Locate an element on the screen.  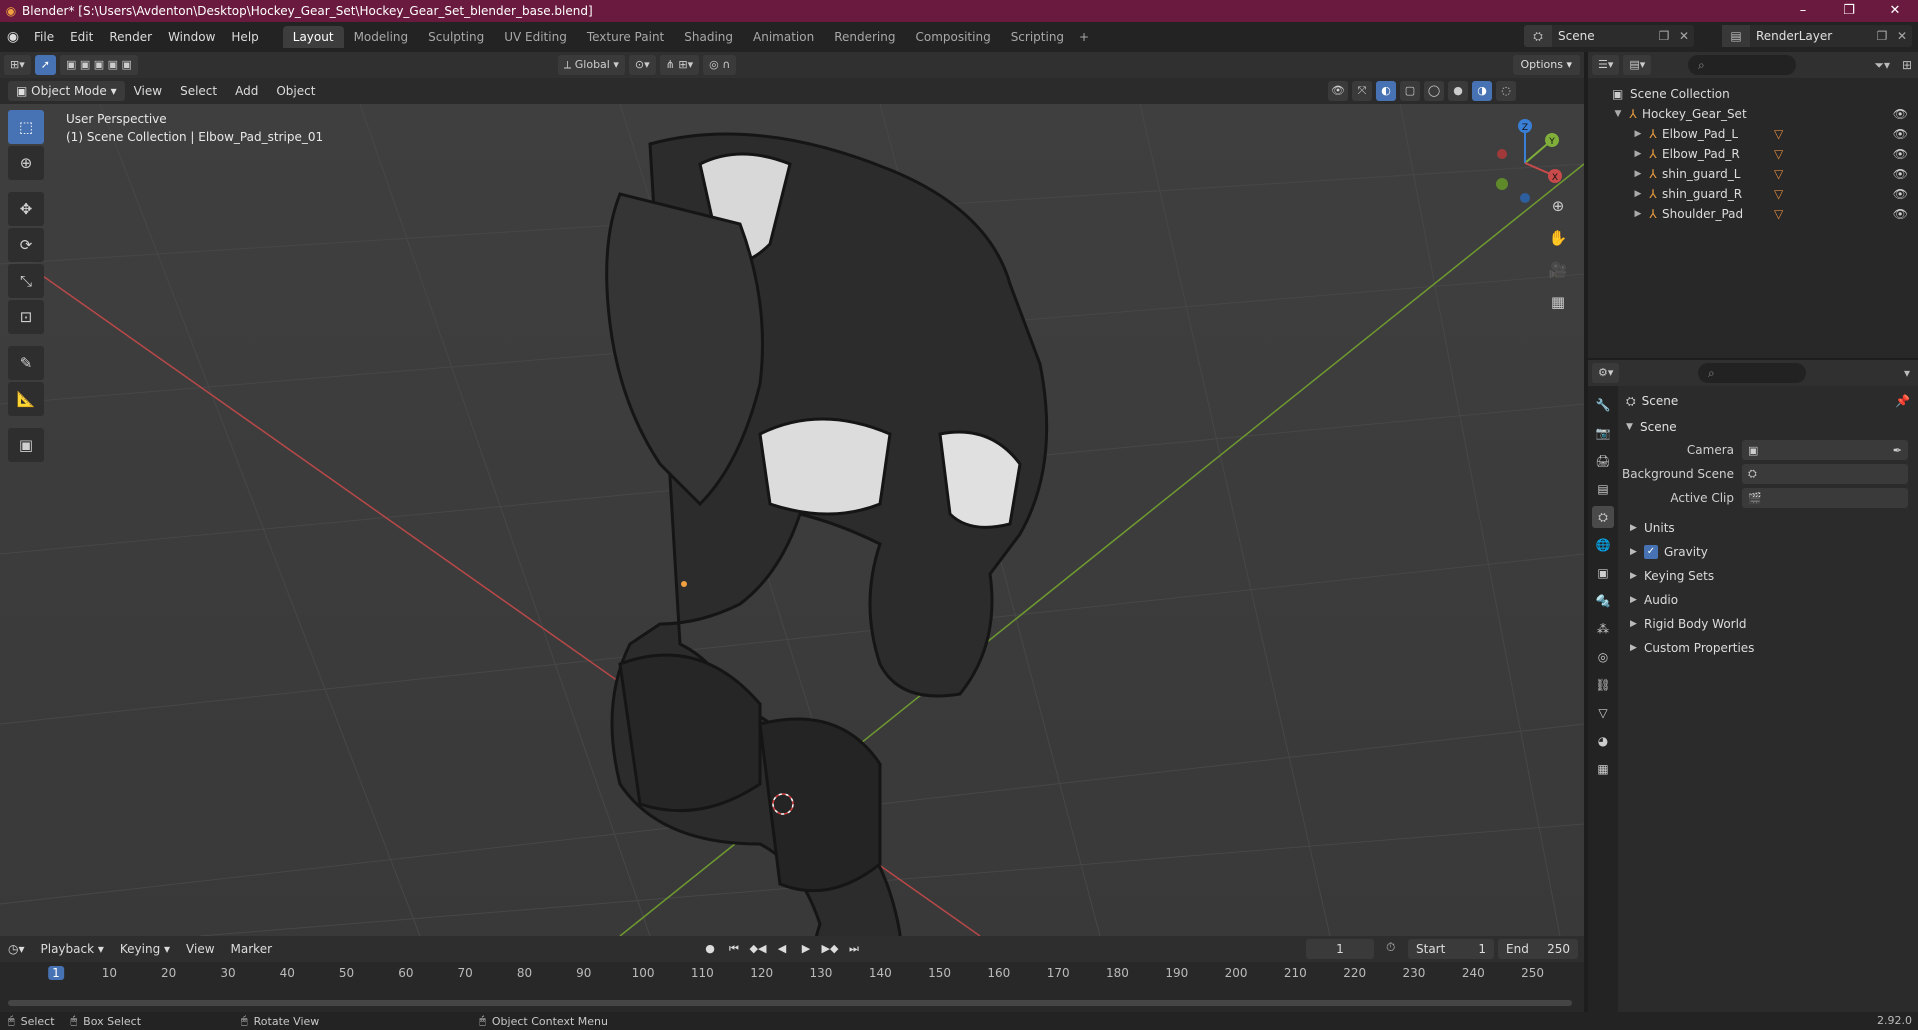
tab-animation: Animation is located at coordinates (783, 37).